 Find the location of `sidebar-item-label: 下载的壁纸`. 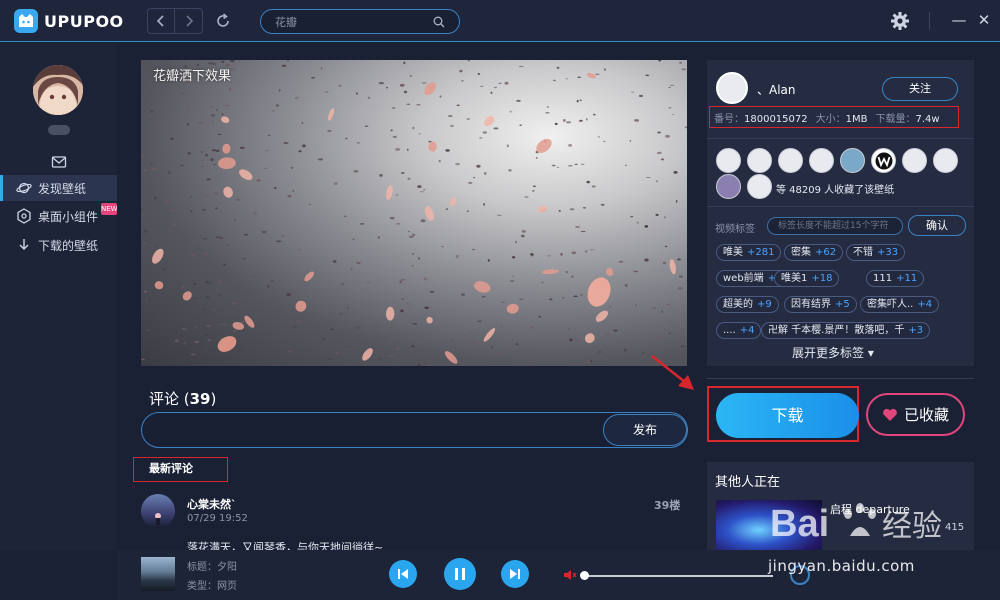

sidebar-item-label: 下载的壁纸 is located at coordinates (68, 245).